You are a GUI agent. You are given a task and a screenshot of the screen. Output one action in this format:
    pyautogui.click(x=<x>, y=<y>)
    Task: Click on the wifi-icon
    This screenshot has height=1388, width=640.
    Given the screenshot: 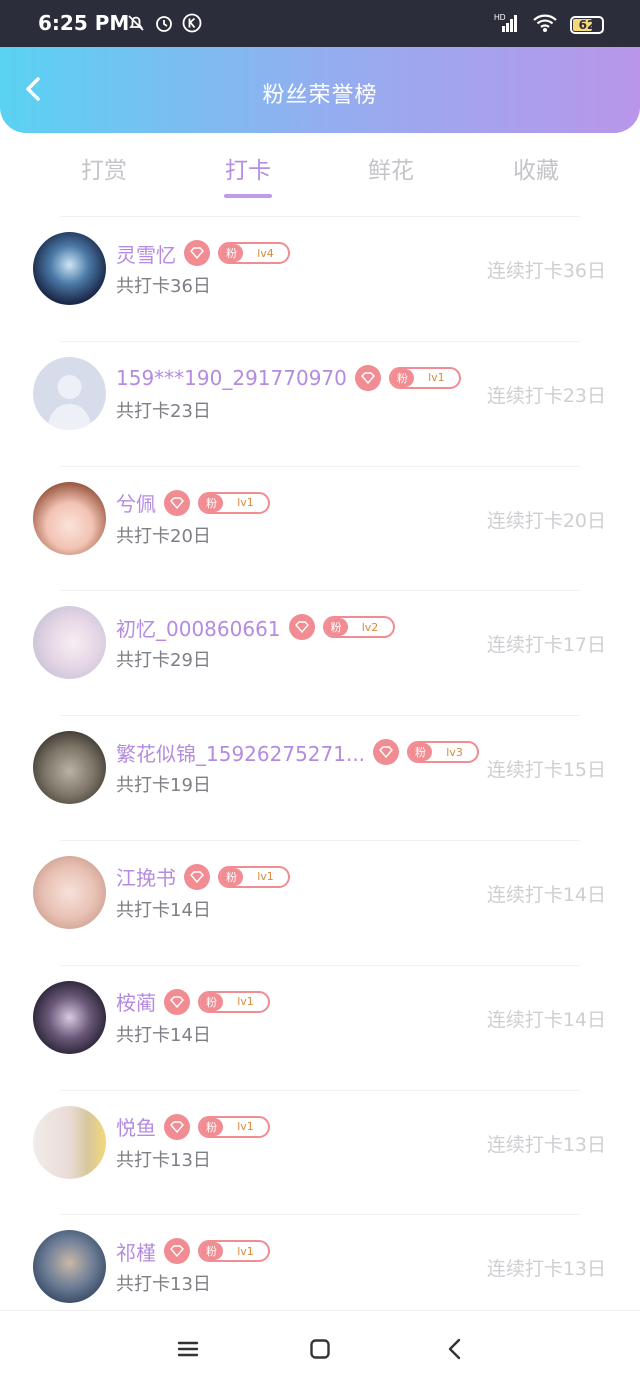 What is the action you would take?
    pyautogui.click(x=545, y=25)
    